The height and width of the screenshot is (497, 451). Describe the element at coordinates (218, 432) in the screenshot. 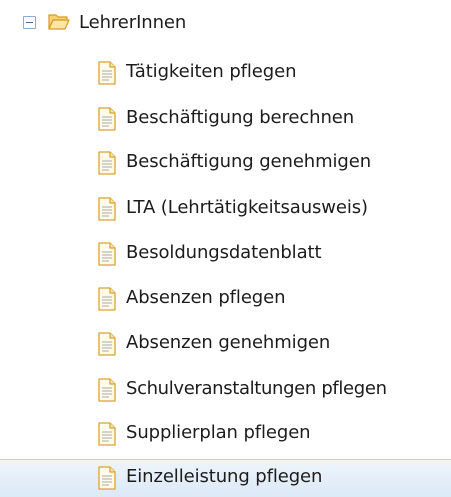

I see `tree-item-label: Supplierplan pflegen` at that location.